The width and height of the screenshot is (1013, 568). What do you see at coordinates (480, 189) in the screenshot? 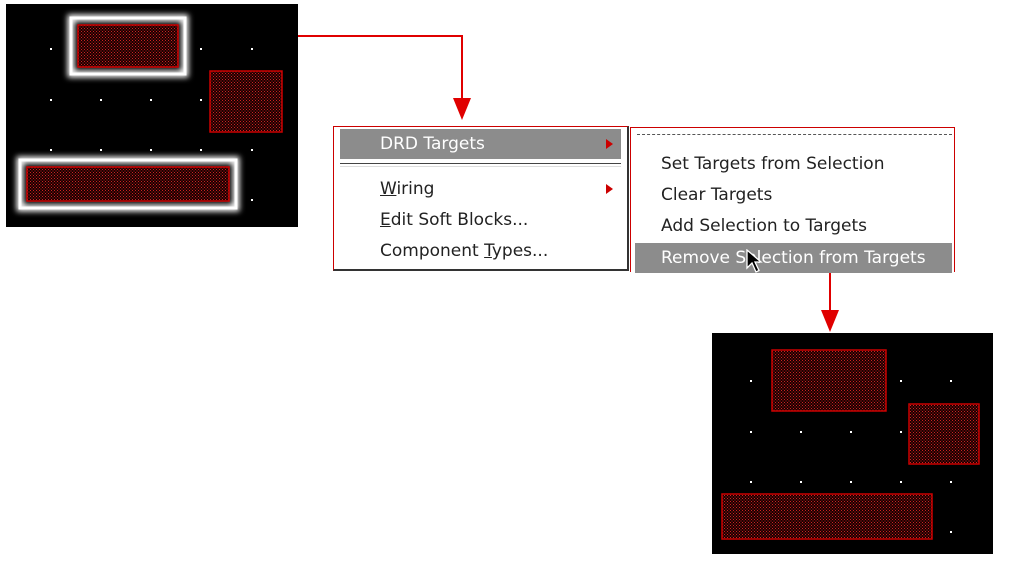
I see `menu-item-wiring: Wiring` at bounding box center [480, 189].